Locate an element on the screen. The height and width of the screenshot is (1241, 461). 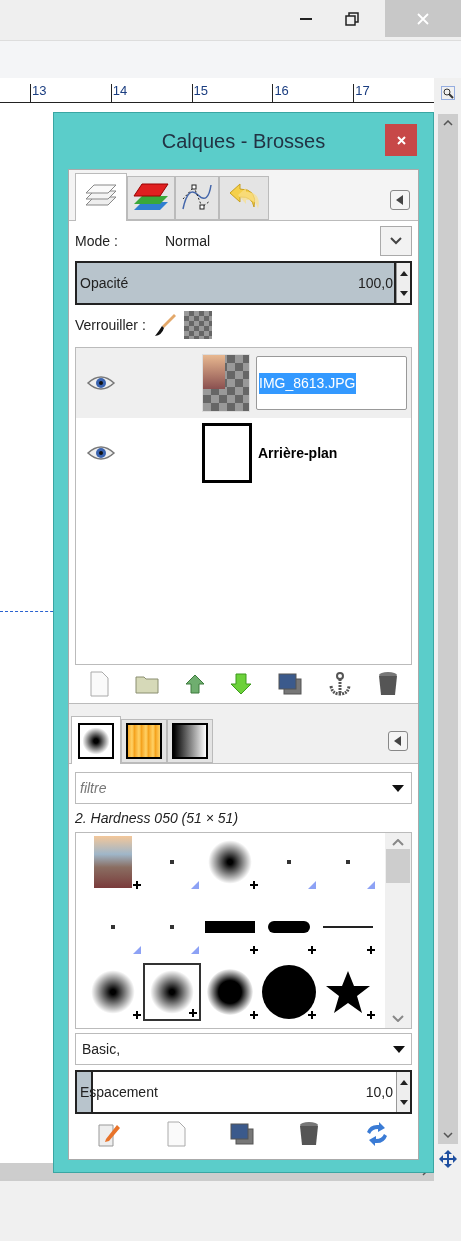
ellipse-brush is located at coordinates (289, 927).